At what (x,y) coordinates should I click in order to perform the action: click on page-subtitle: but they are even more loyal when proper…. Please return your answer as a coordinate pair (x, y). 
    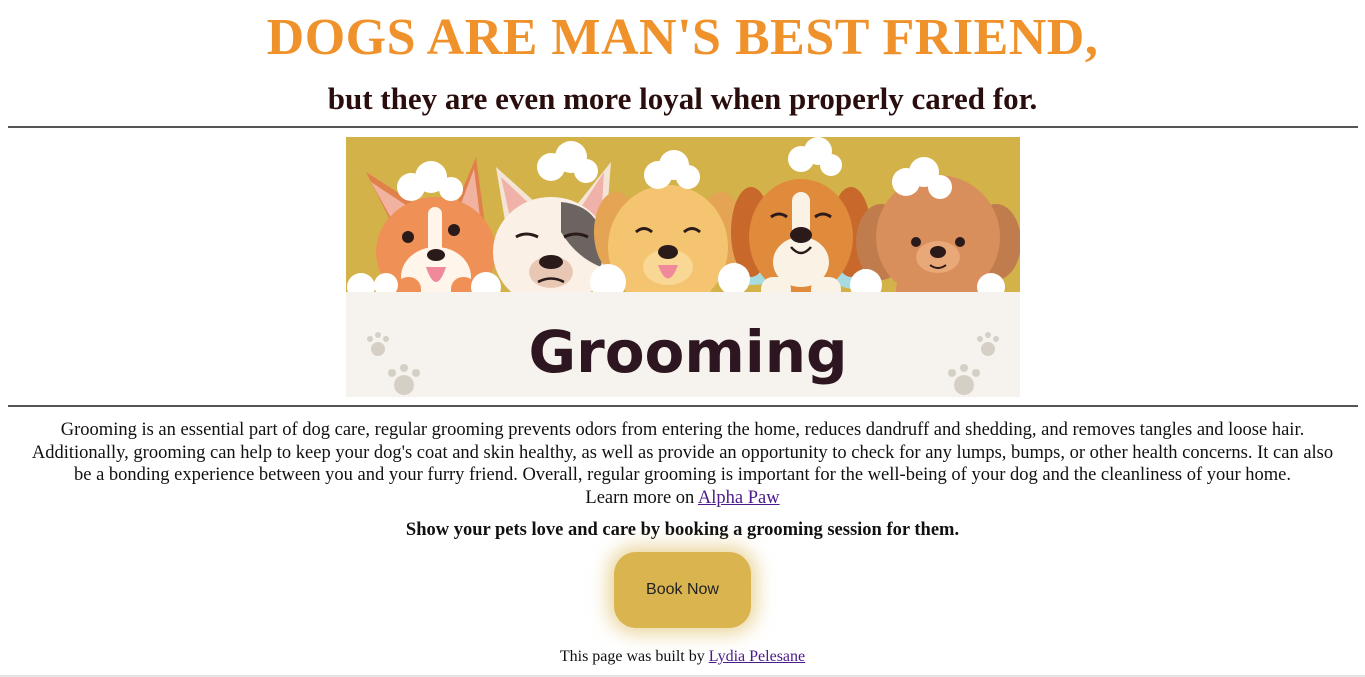
    Looking at the image, I should click on (682, 98).